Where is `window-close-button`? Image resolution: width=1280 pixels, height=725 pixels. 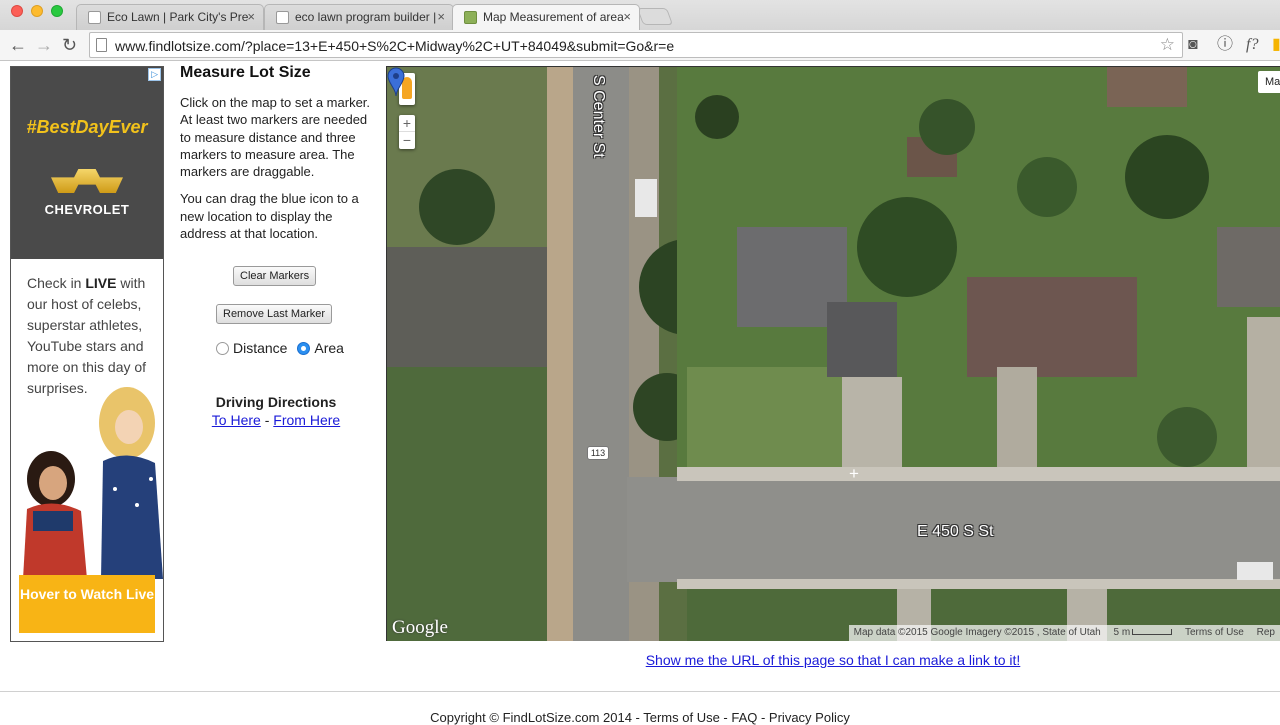
window-close-button is located at coordinates (17, 11).